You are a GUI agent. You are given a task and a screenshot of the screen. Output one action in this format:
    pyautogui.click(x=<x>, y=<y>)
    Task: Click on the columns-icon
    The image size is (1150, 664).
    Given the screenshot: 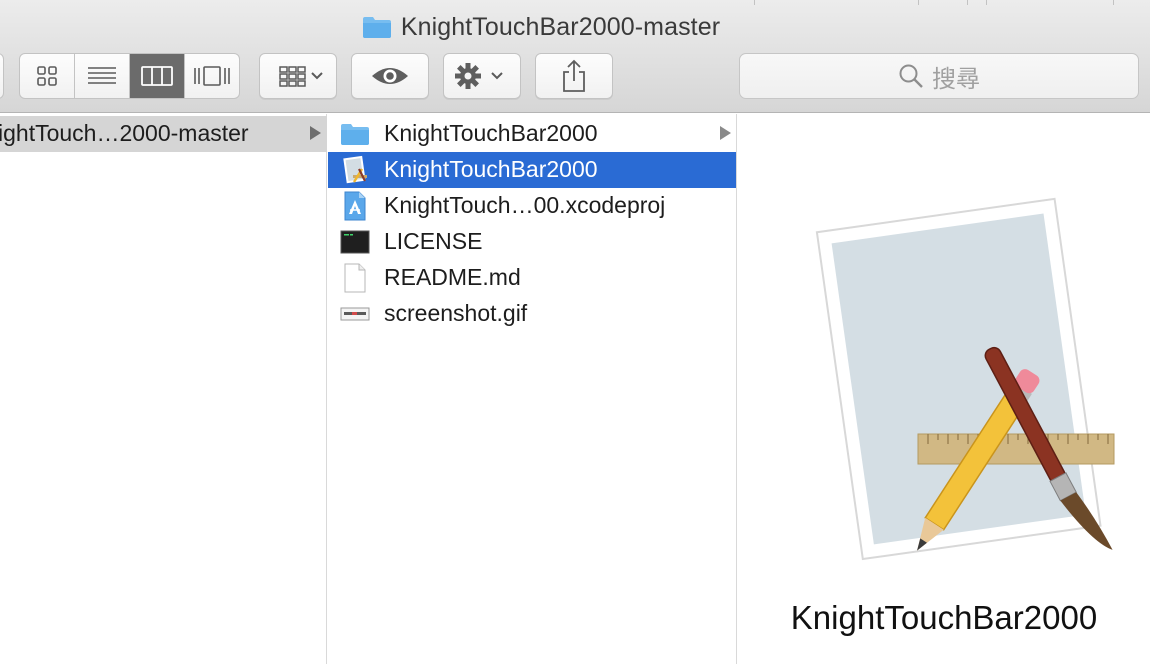 What is the action you would take?
    pyautogui.click(x=157, y=76)
    